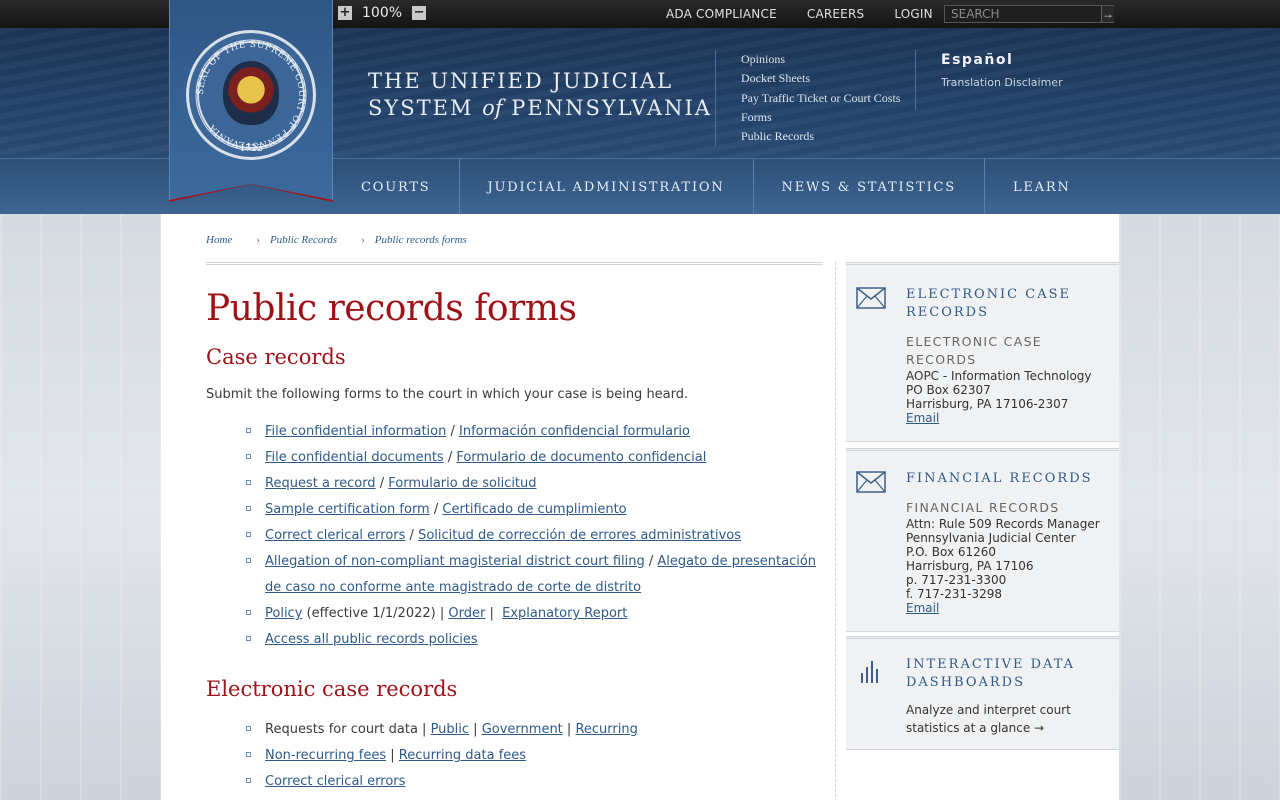  What do you see at coordinates (988, 303) in the screenshot?
I see `box-title: ELECTRONIC CASE RECORDS` at bounding box center [988, 303].